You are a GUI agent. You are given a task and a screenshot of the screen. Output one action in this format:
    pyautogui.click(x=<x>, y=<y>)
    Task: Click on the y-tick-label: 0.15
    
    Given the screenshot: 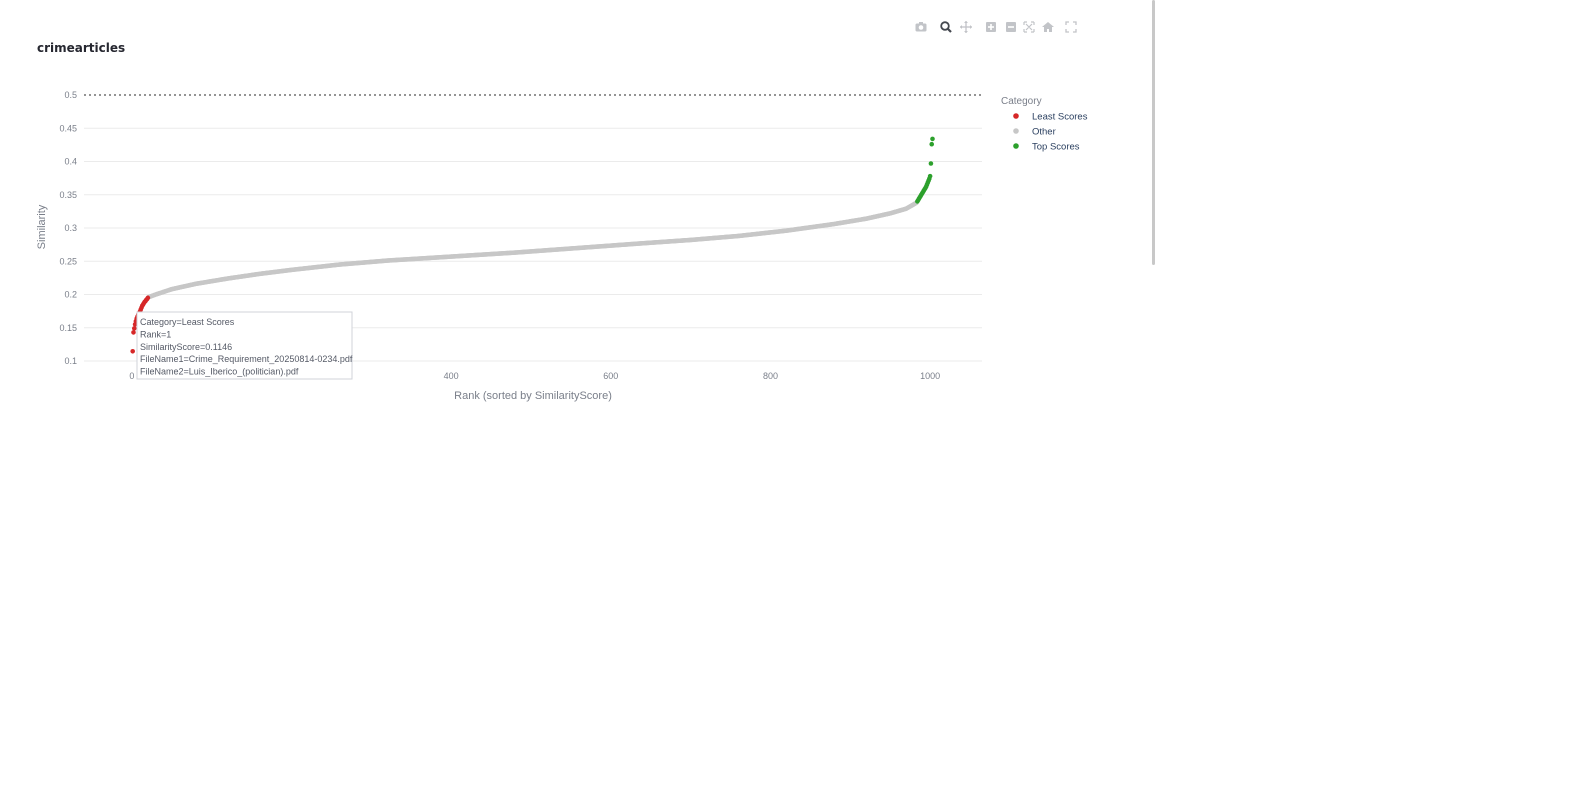 What is the action you would take?
    pyautogui.click(x=68, y=328)
    